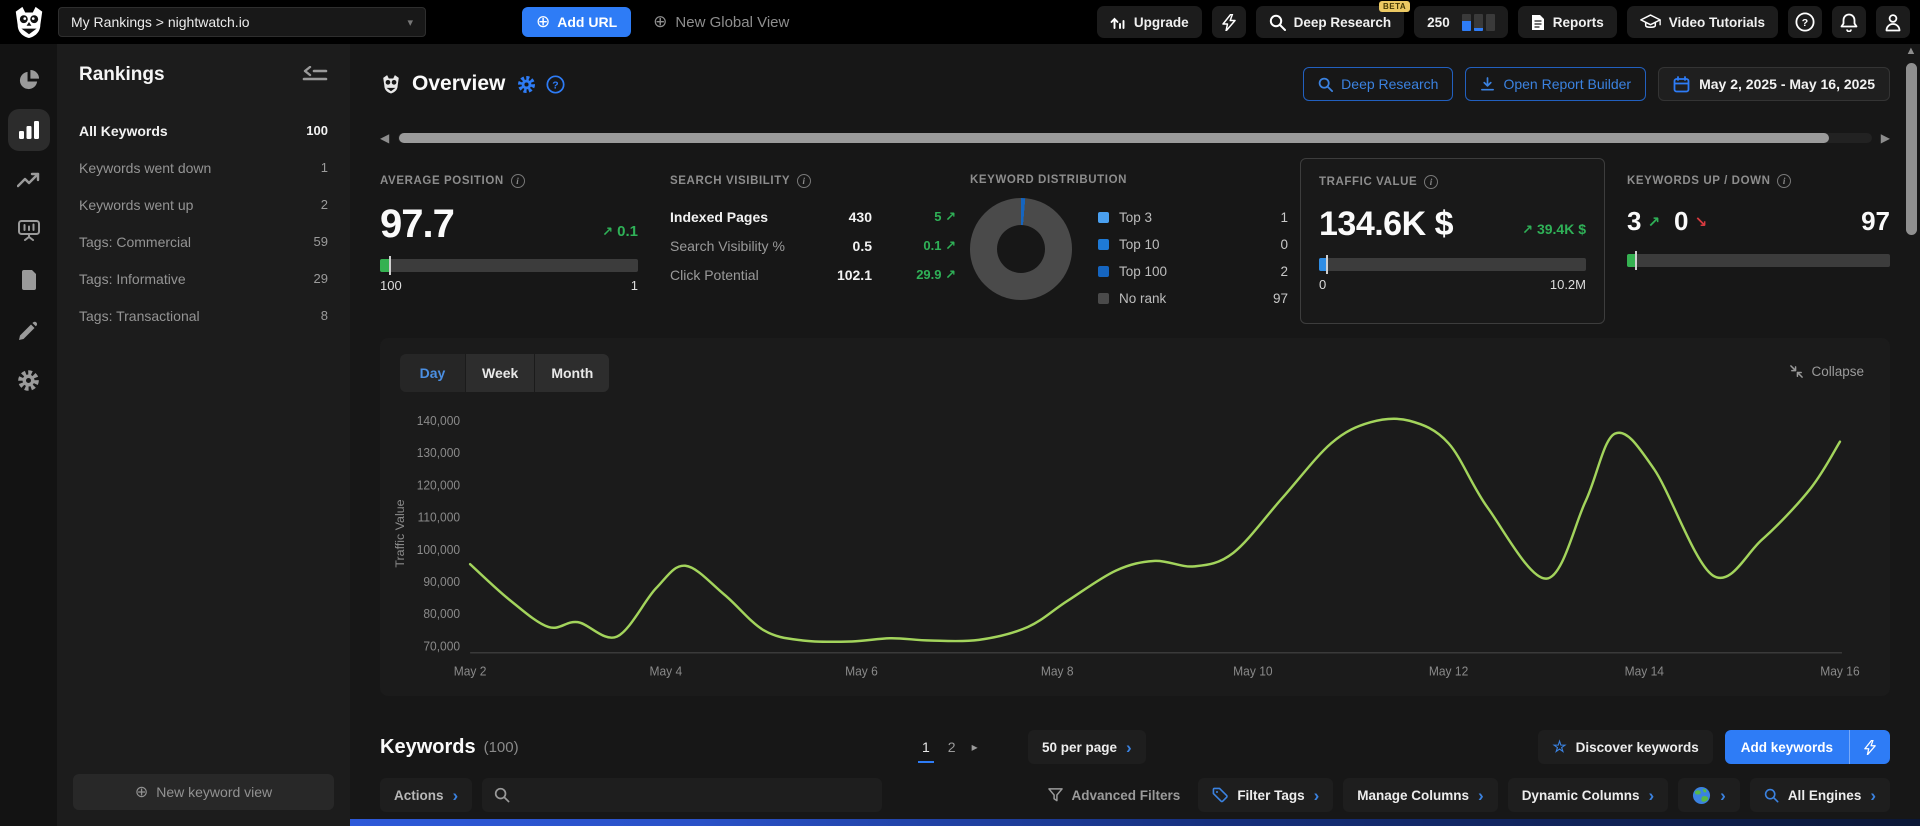  I want to click on scroll-up-icon: ▲, so click(1911, 51).